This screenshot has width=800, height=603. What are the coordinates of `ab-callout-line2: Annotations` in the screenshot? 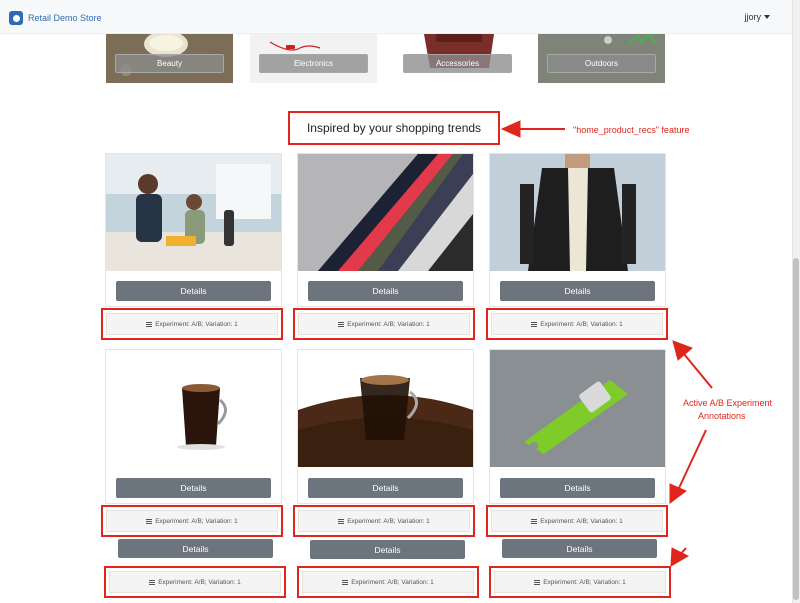 It's located at (722, 416).